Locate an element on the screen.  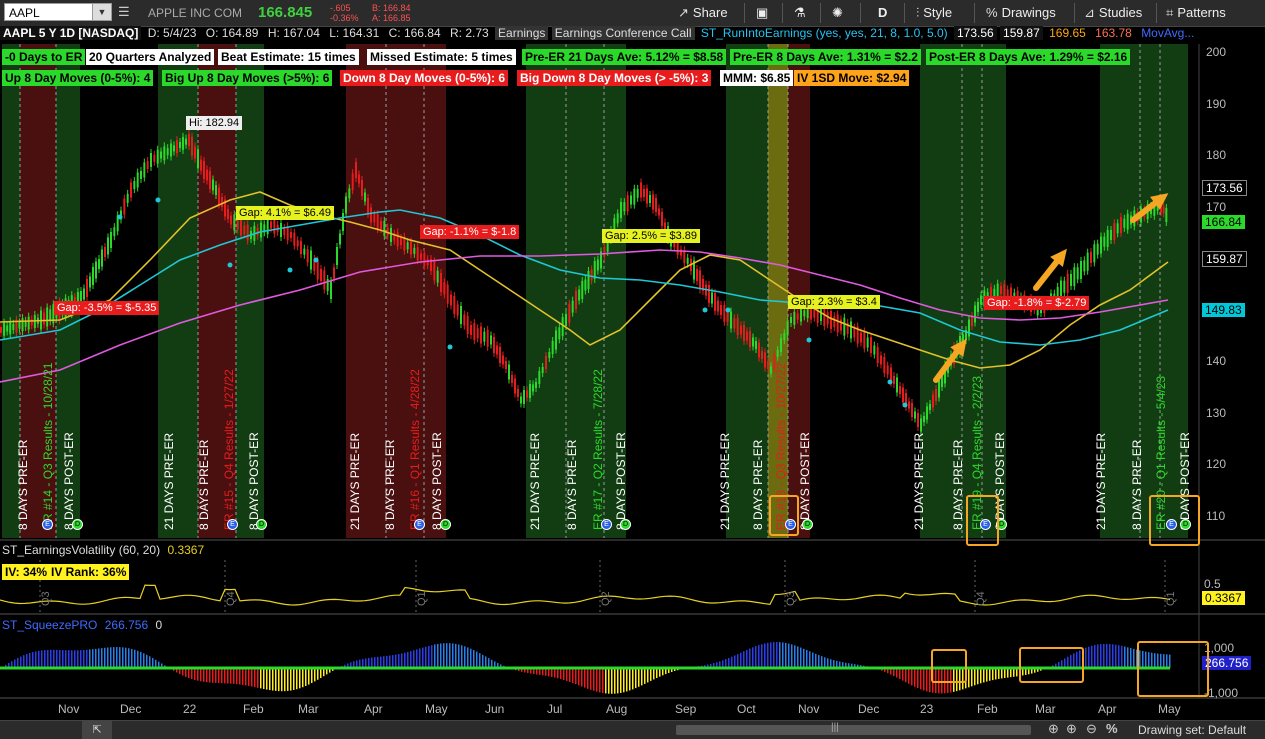
price-axis-label: 140 is located at coordinates (1232, 361).